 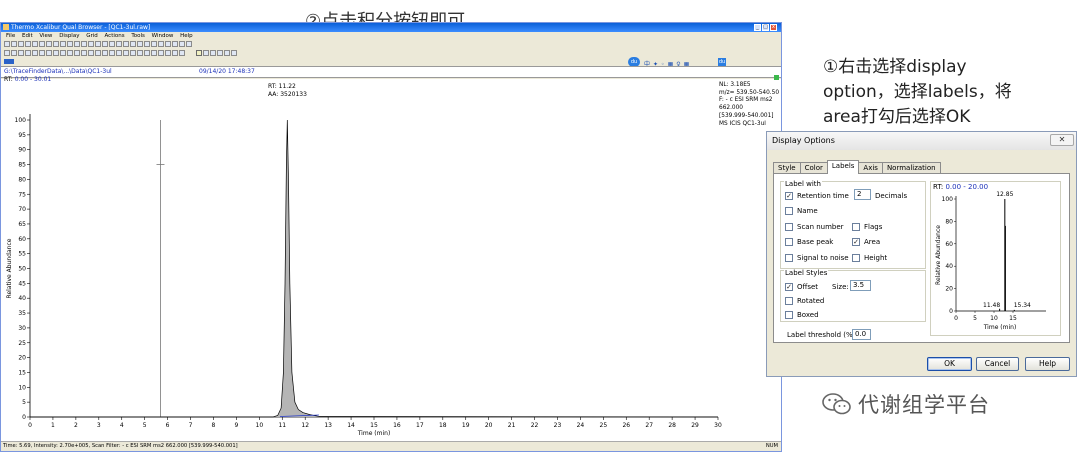 What do you see at coordinates (105, 53) in the screenshot?
I see `tool-o-icon` at bounding box center [105, 53].